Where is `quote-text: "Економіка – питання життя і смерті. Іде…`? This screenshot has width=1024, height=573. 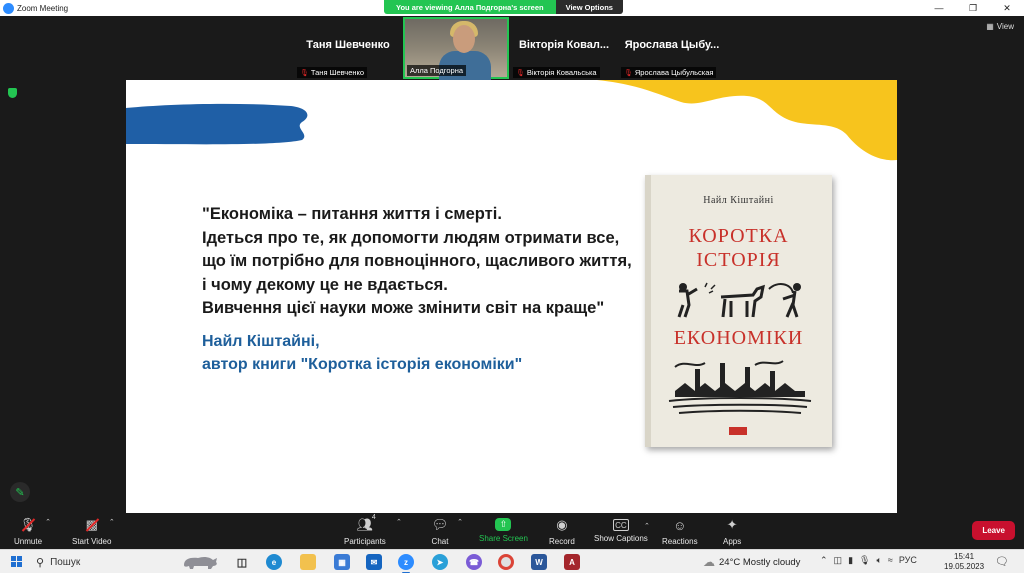 quote-text: "Економіка – питання життя і смерті. Іде… is located at coordinates (417, 262).